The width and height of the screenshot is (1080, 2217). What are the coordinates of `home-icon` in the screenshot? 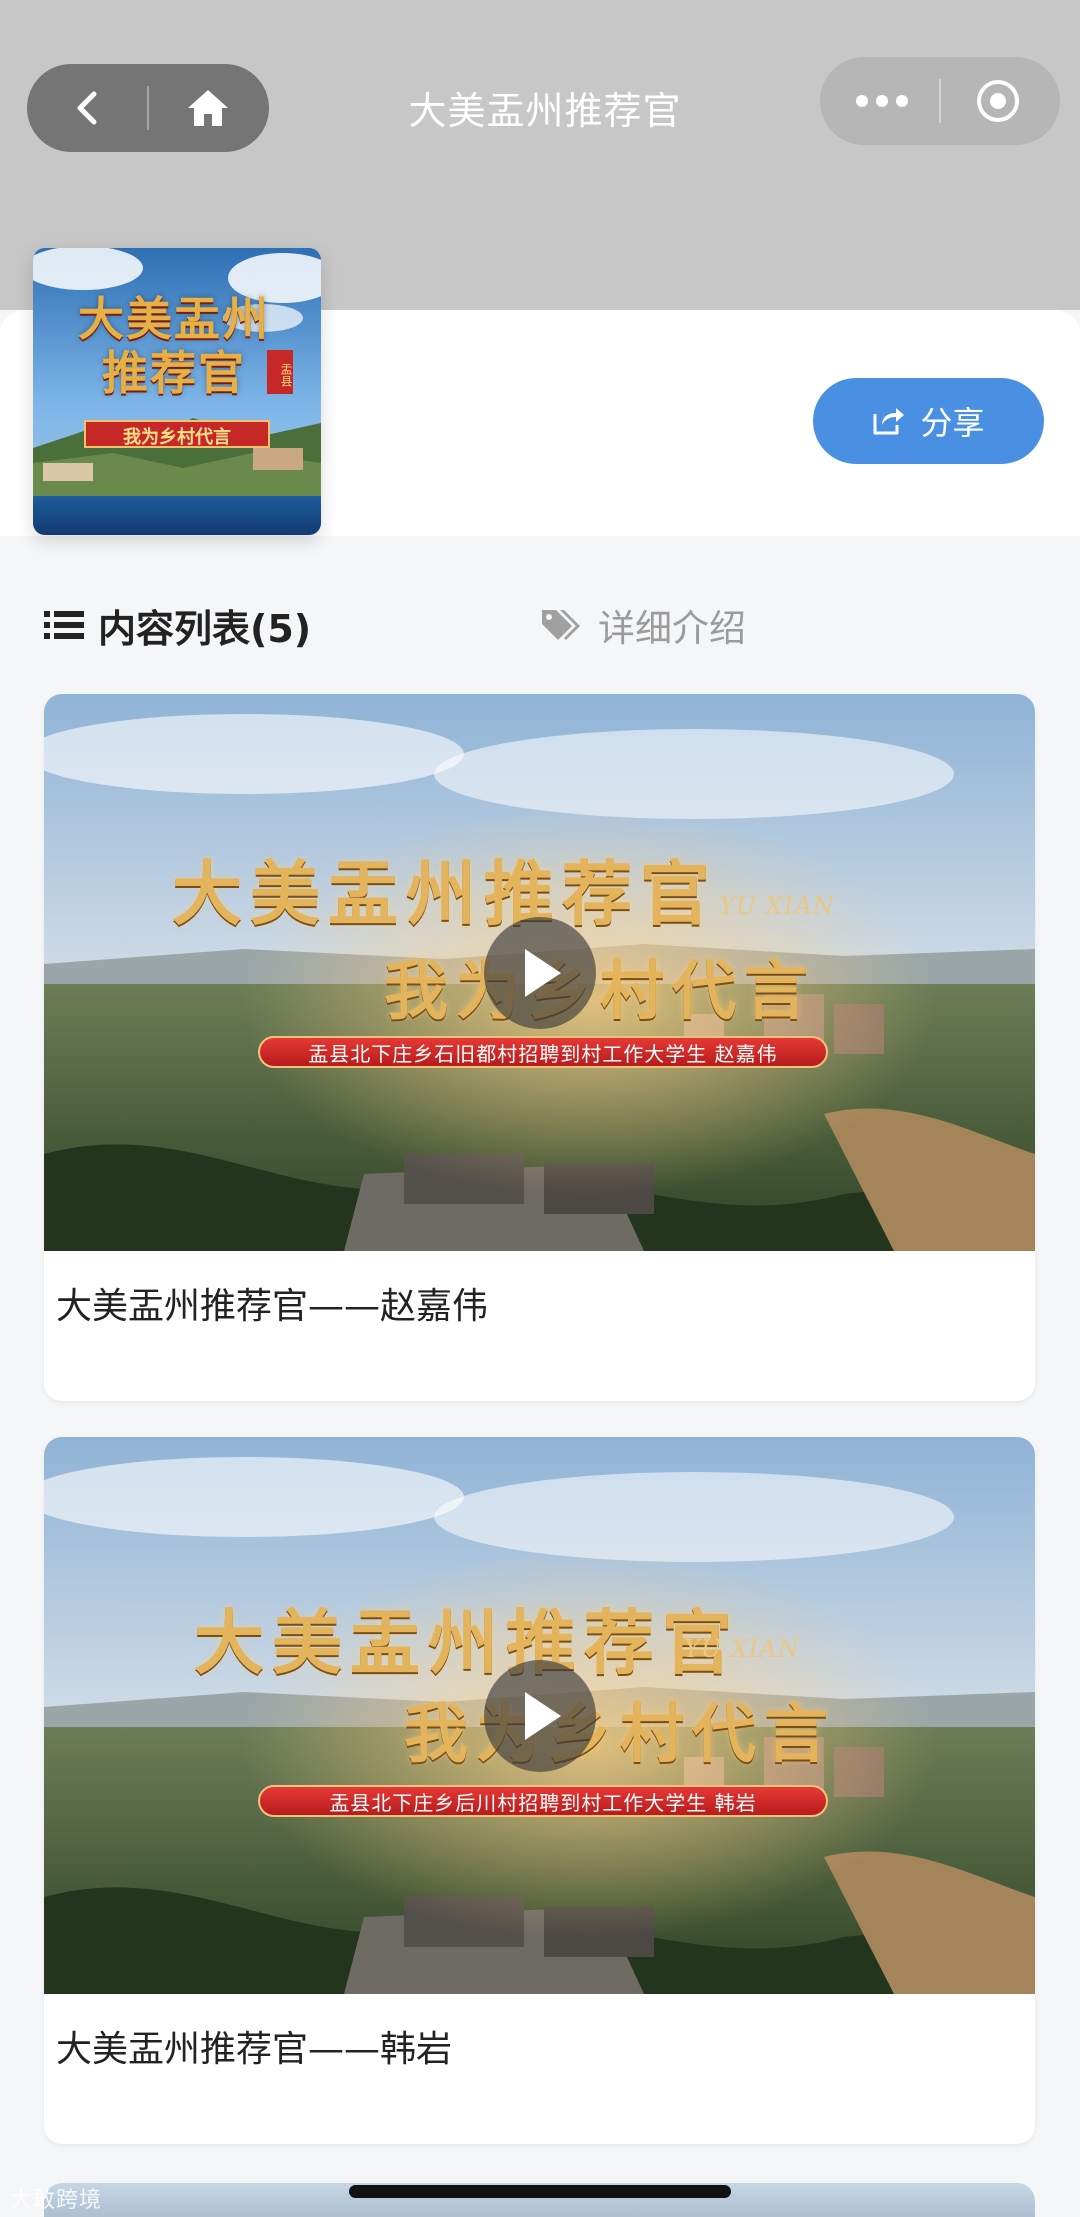 It's located at (208, 108).